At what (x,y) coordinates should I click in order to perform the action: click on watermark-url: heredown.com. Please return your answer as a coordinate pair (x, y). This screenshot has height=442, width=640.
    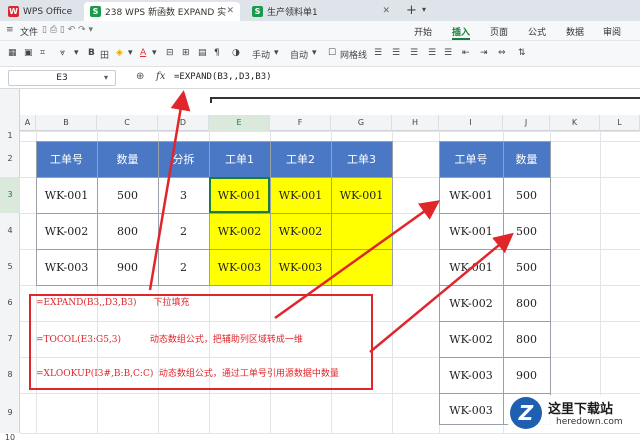
    Looking at the image, I should click on (589, 422).